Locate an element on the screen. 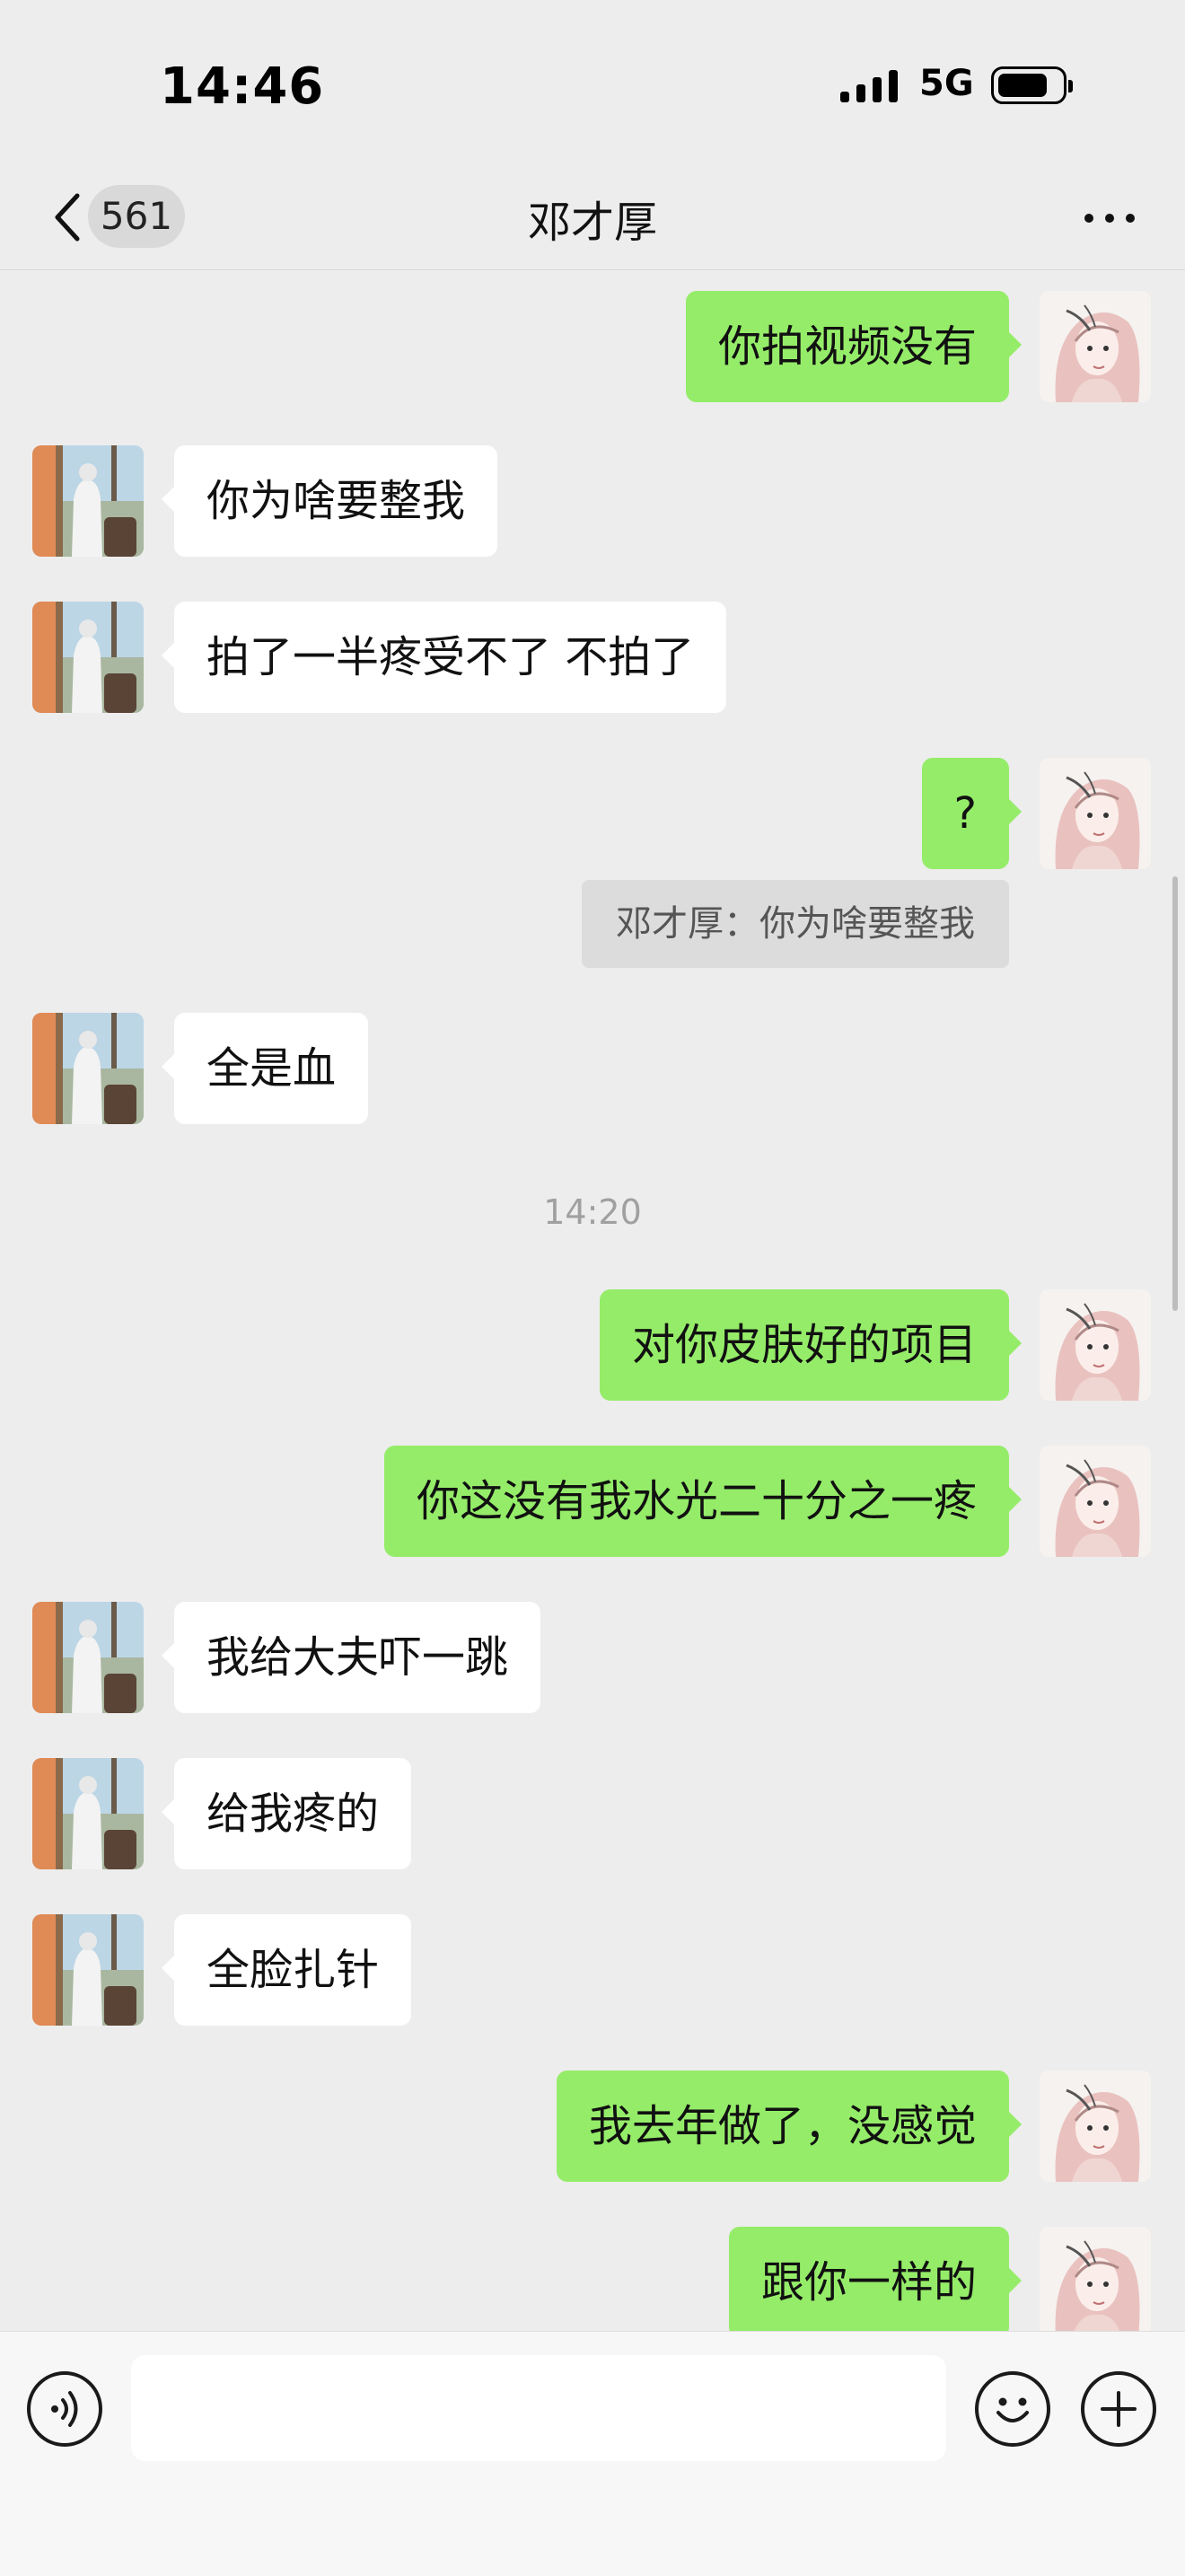 The height and width of the screenshot is (2576, 1185). message-bubble: 对你皮肤好的项目 is located at coordinates (811, 1345).